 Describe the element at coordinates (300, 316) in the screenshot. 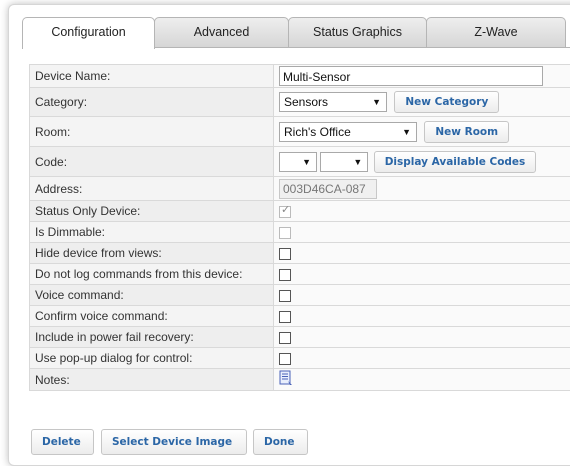

I see `row-confirm-voice: Confirm voice command:` at that location.